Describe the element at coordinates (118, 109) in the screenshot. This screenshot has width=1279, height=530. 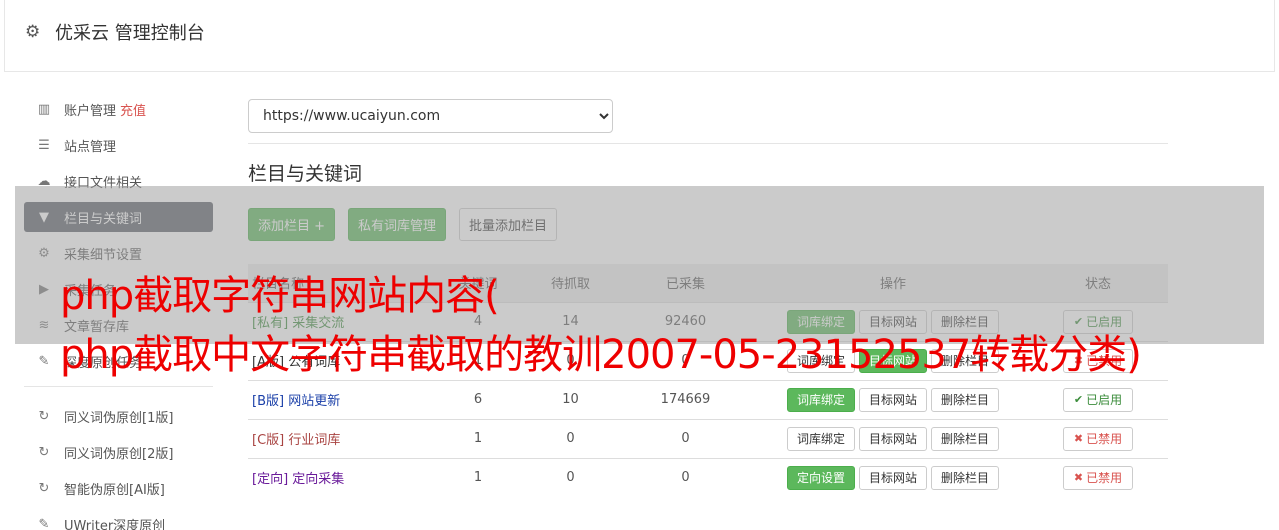
I see `sidebar-item-0: ▥ 账户管理 充值` at that location.